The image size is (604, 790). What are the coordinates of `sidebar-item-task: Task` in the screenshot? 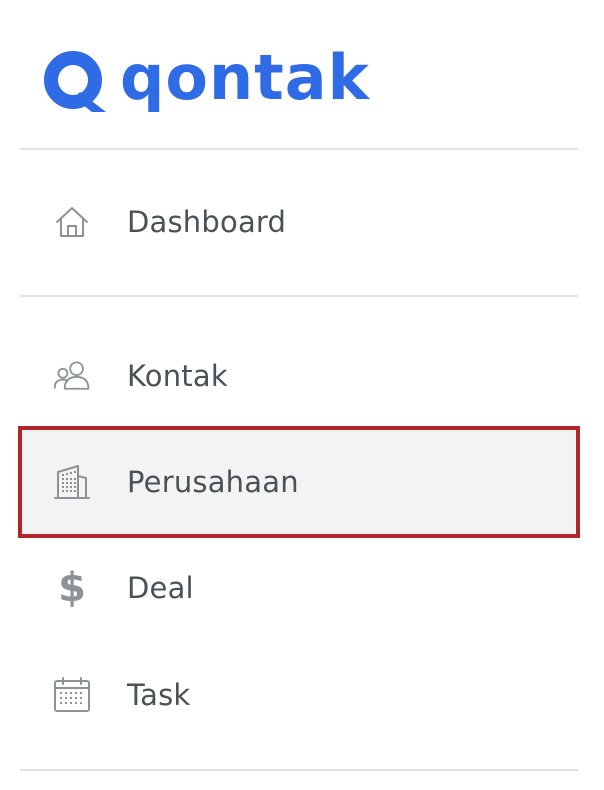 It's located at (299, 695).